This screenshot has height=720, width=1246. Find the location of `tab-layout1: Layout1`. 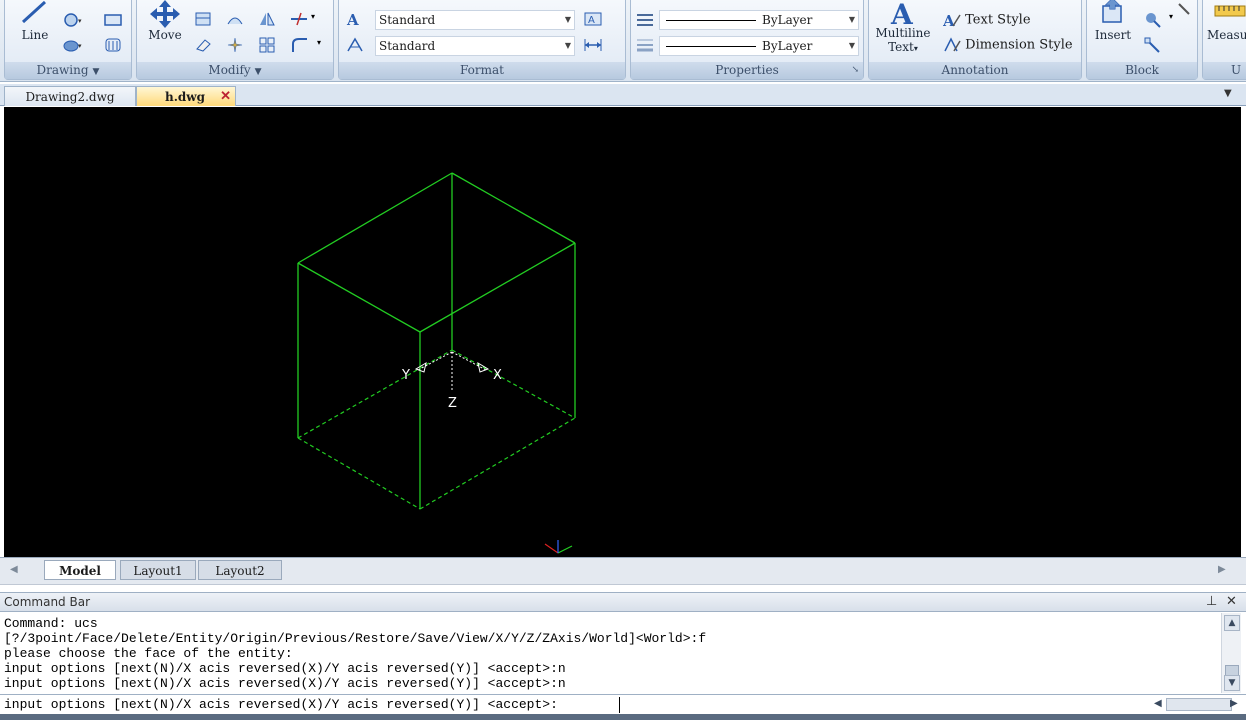

tab-layout1: Layout1 is located at coordinates (158, 570).